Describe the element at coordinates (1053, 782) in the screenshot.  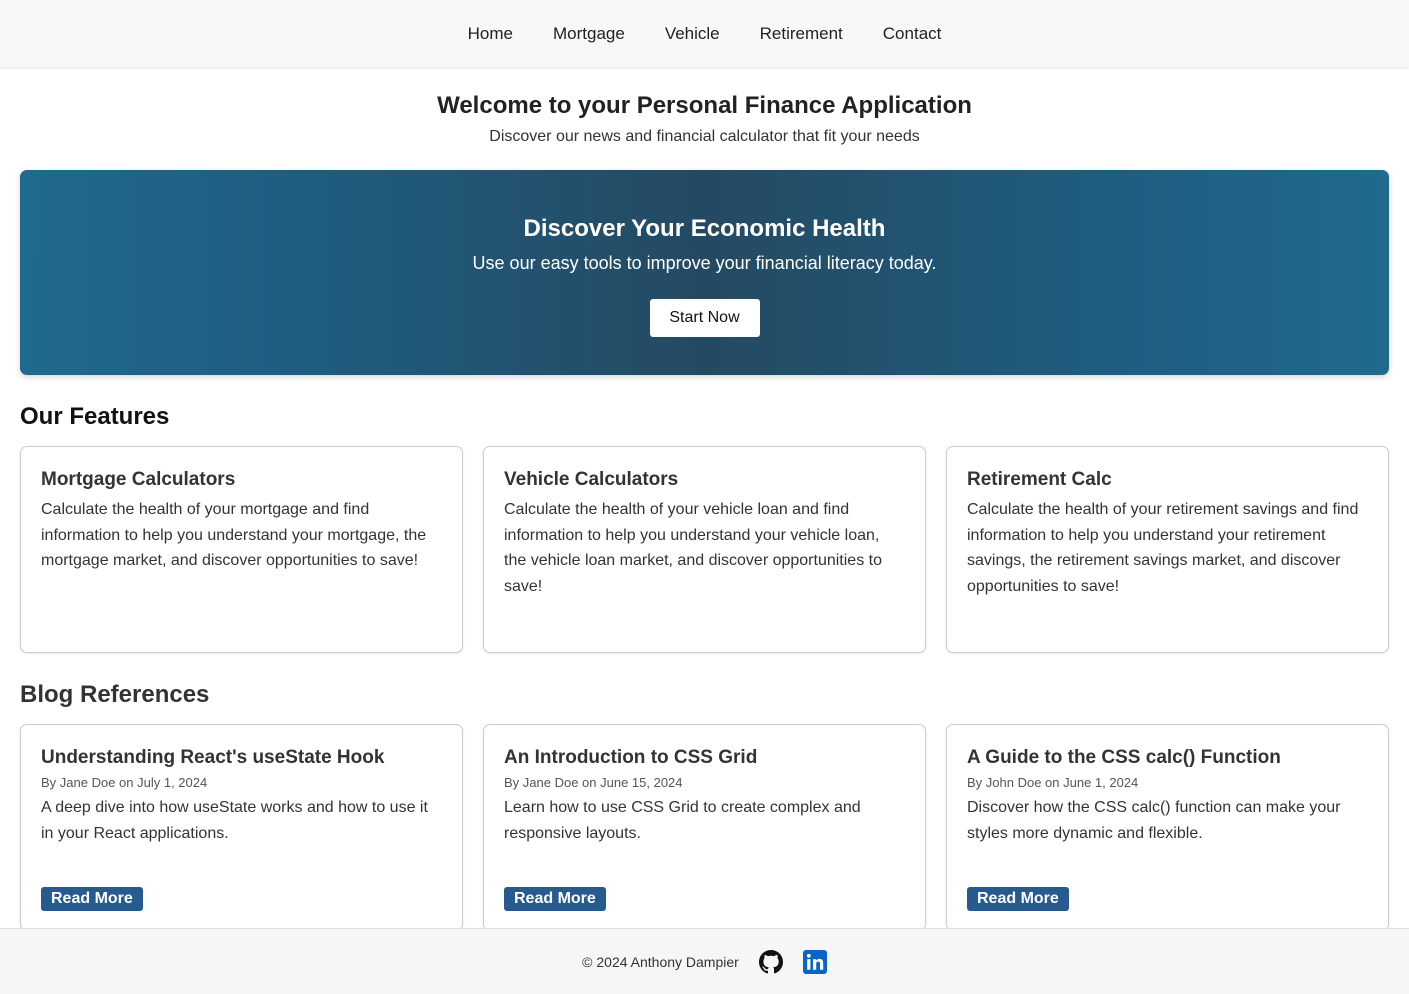
I see `blog-meta: By John Doe on June 1, 2024` at that location.